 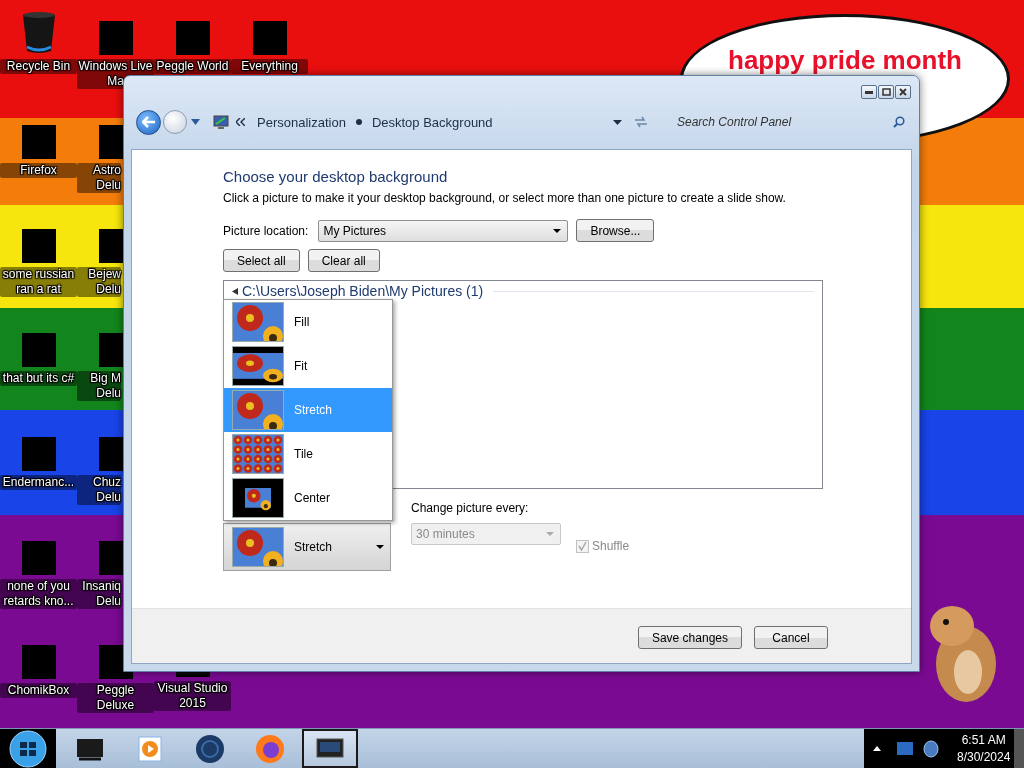 I want to click on speaker-icon, so click(x=931, y=748).